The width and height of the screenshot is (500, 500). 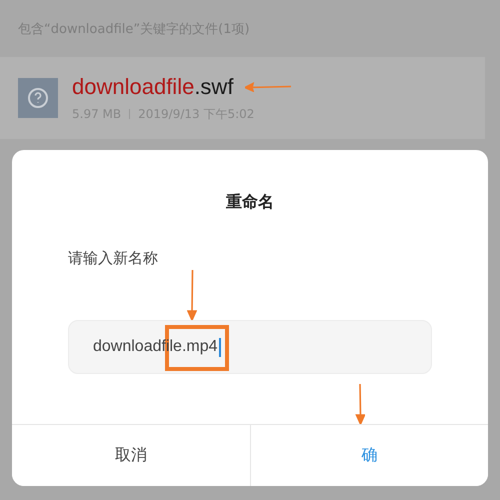 I want to click on text-cursor, so click(x=219, y=347).